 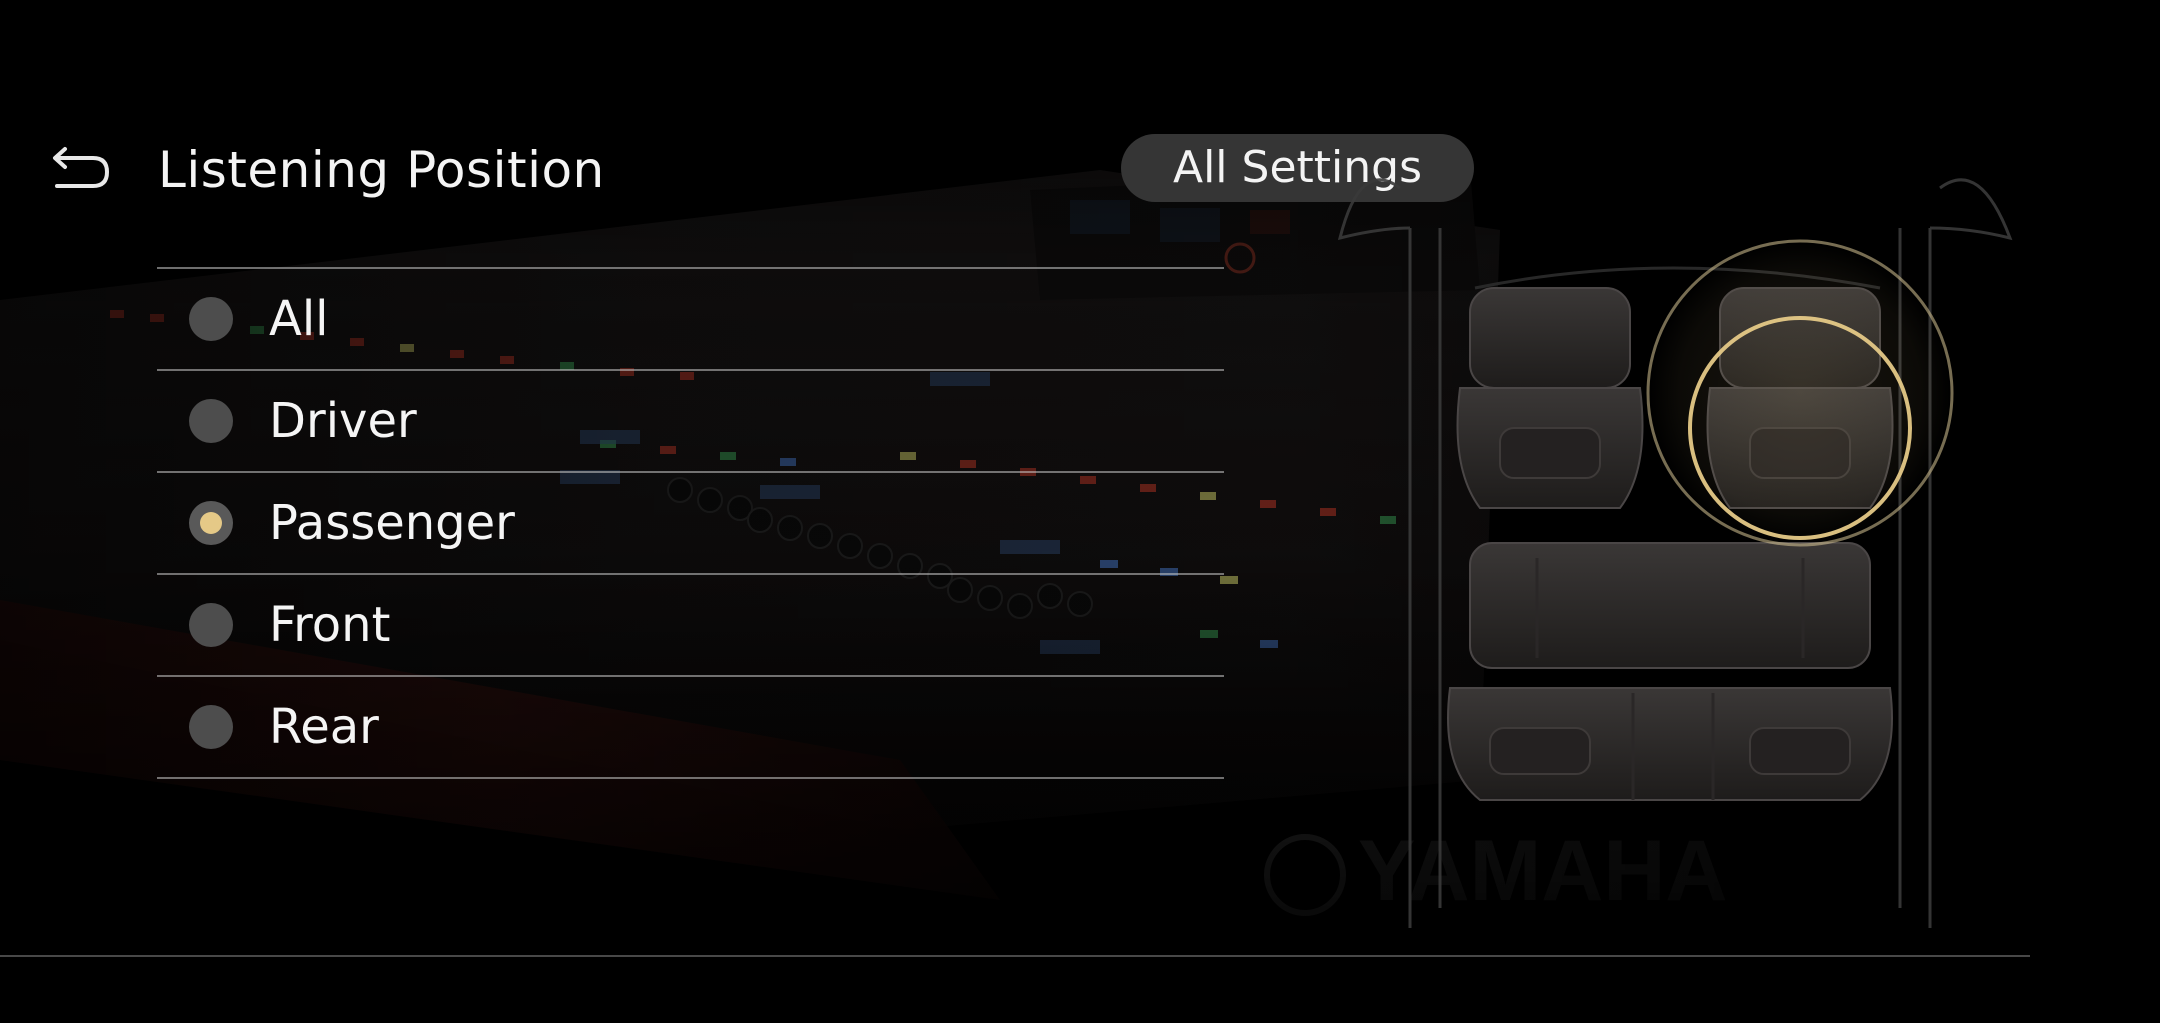 What do you see at coordinates (1800, 393) in the screenshot?
I see `passenger-highlight-ring` at bounding box center [1800, 393].